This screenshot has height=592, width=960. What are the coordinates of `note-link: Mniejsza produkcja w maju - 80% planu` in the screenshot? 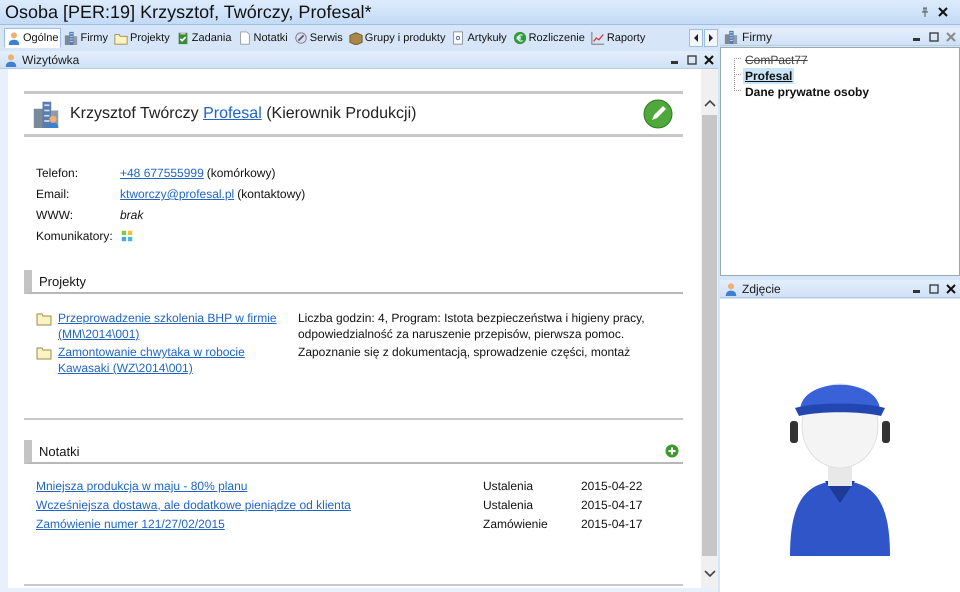 It's located at (142, 486).